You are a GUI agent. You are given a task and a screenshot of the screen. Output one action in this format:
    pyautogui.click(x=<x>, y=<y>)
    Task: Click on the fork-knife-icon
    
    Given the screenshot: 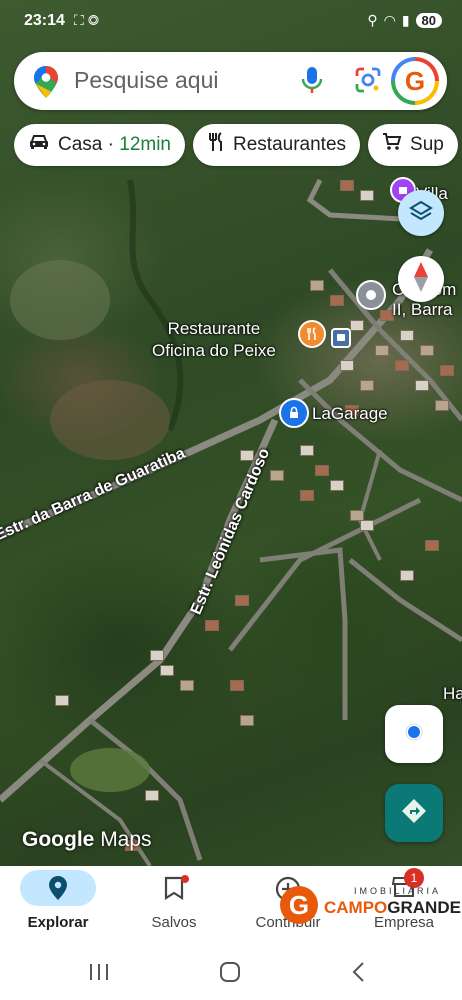 What is the action you would take?
    pyautogui.click(x=216, y=145)
    